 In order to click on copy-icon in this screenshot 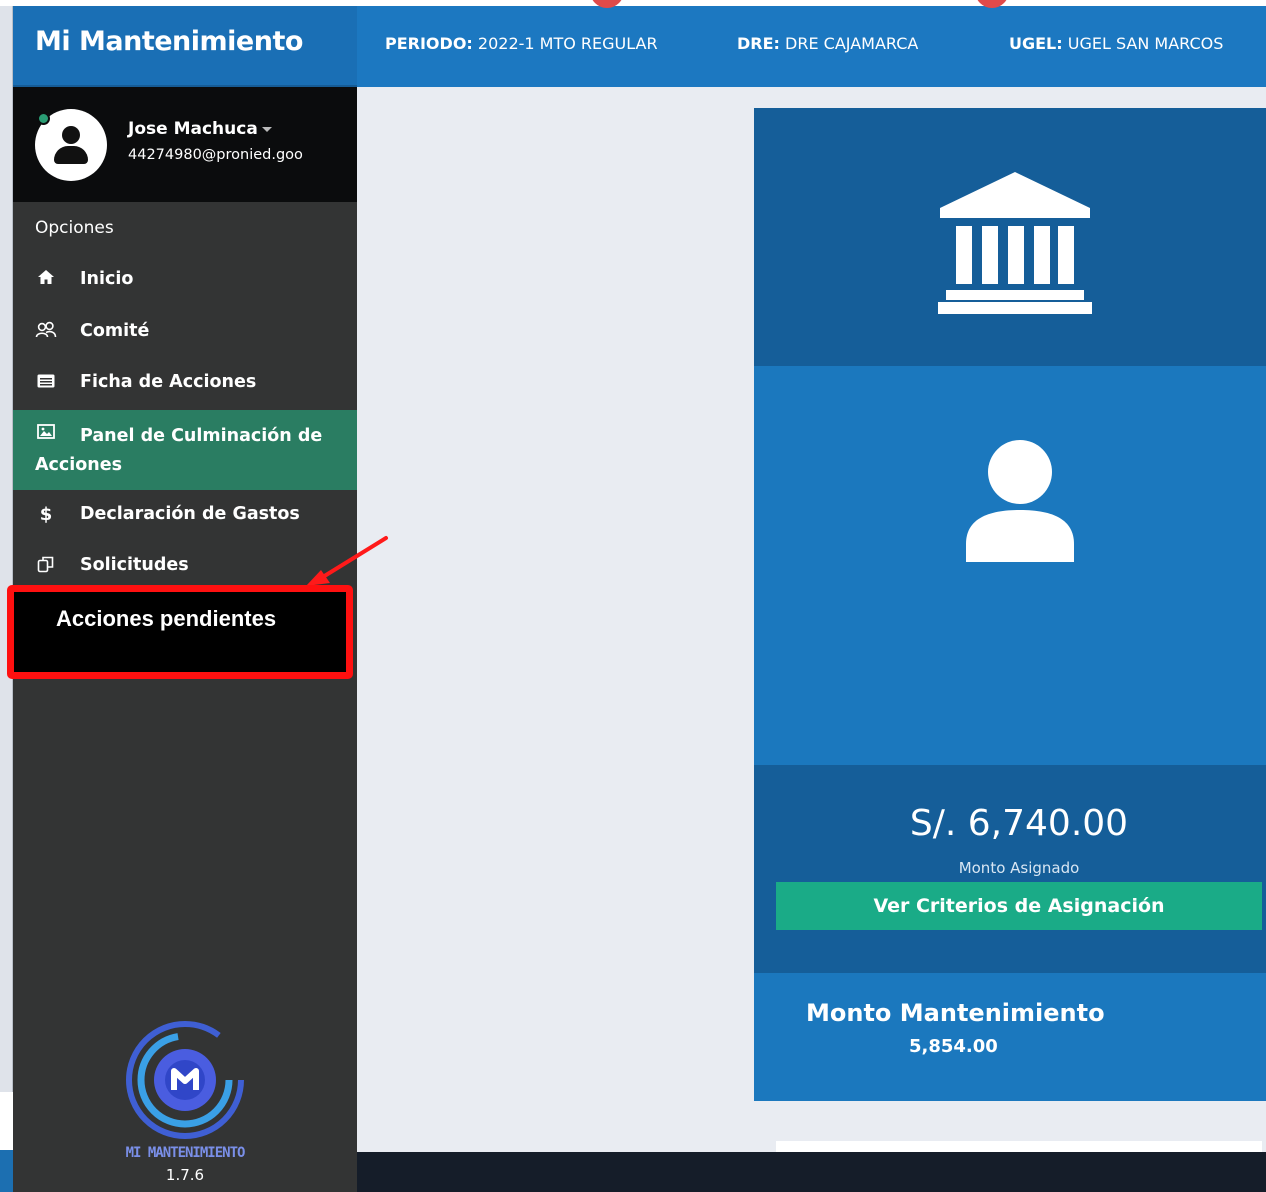, I will do `click(46, 566)`.